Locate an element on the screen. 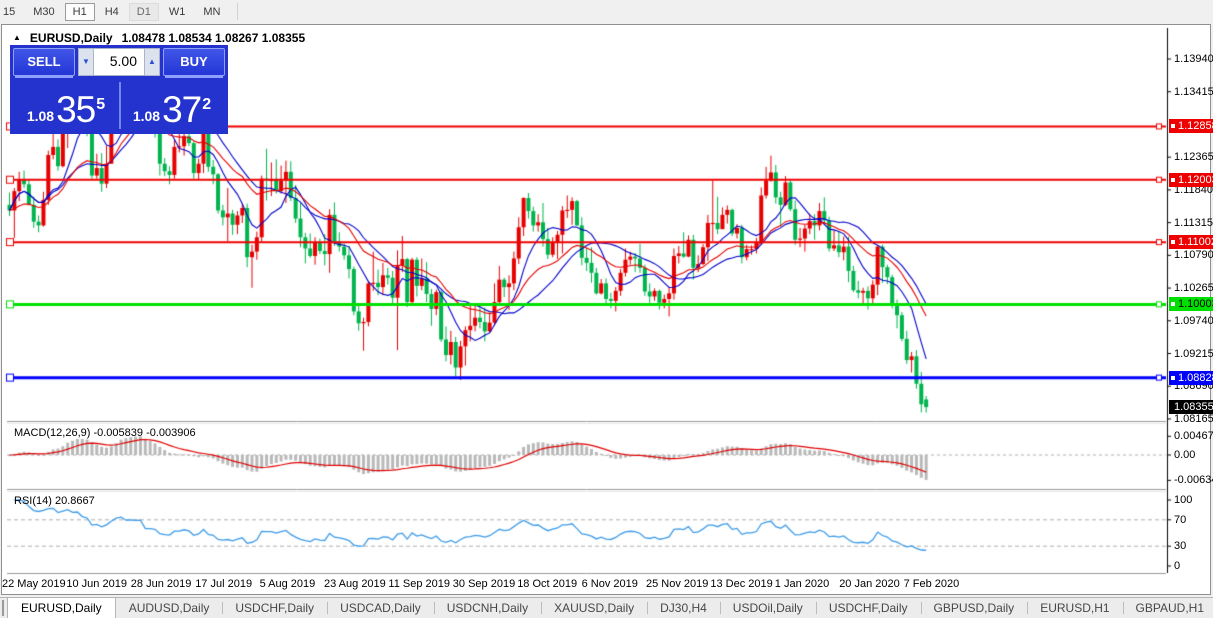  chart-ohlc-values: 1.08478 1.08534 1.08267 1.08355 is located at coordinates (213, 38).